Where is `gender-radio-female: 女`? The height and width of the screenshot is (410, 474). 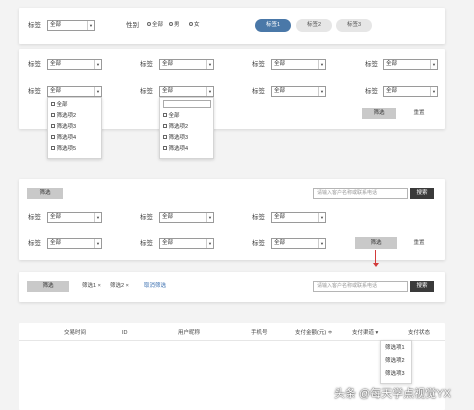 gender-radio-female: 女 is located at coordinates (194, 25).